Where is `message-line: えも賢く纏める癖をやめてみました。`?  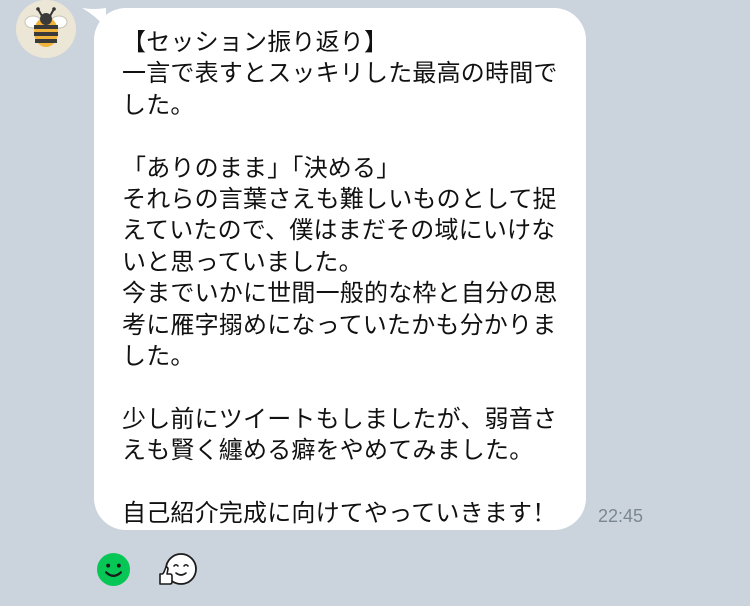 message-line: えも賢く纏める癖をやめてみました。 is located at coordinates (328, 450).